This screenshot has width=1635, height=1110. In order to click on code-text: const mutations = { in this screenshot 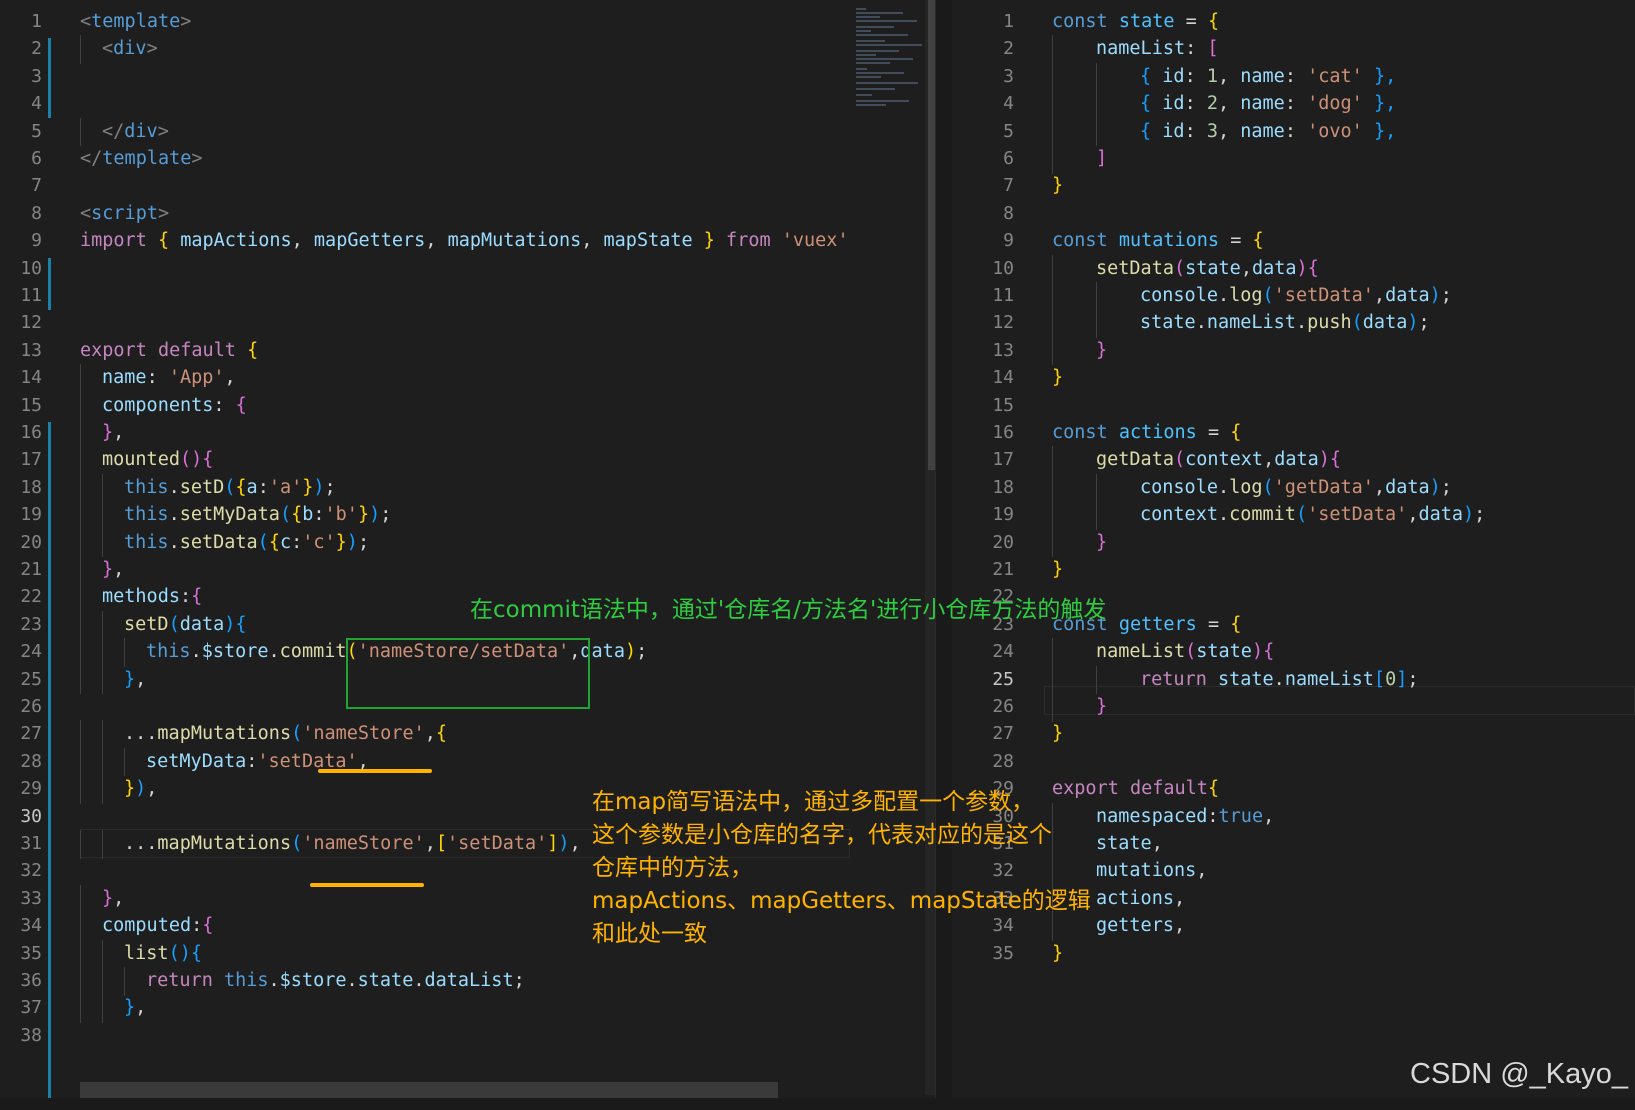, I will do `click(1158, 241)`.